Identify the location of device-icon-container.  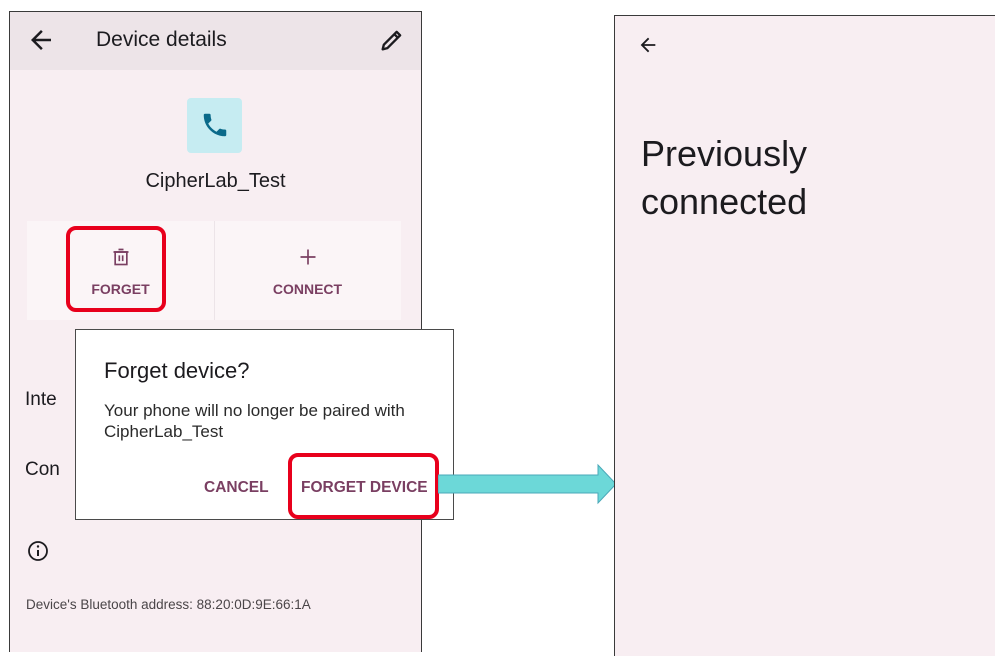
(214, 125).